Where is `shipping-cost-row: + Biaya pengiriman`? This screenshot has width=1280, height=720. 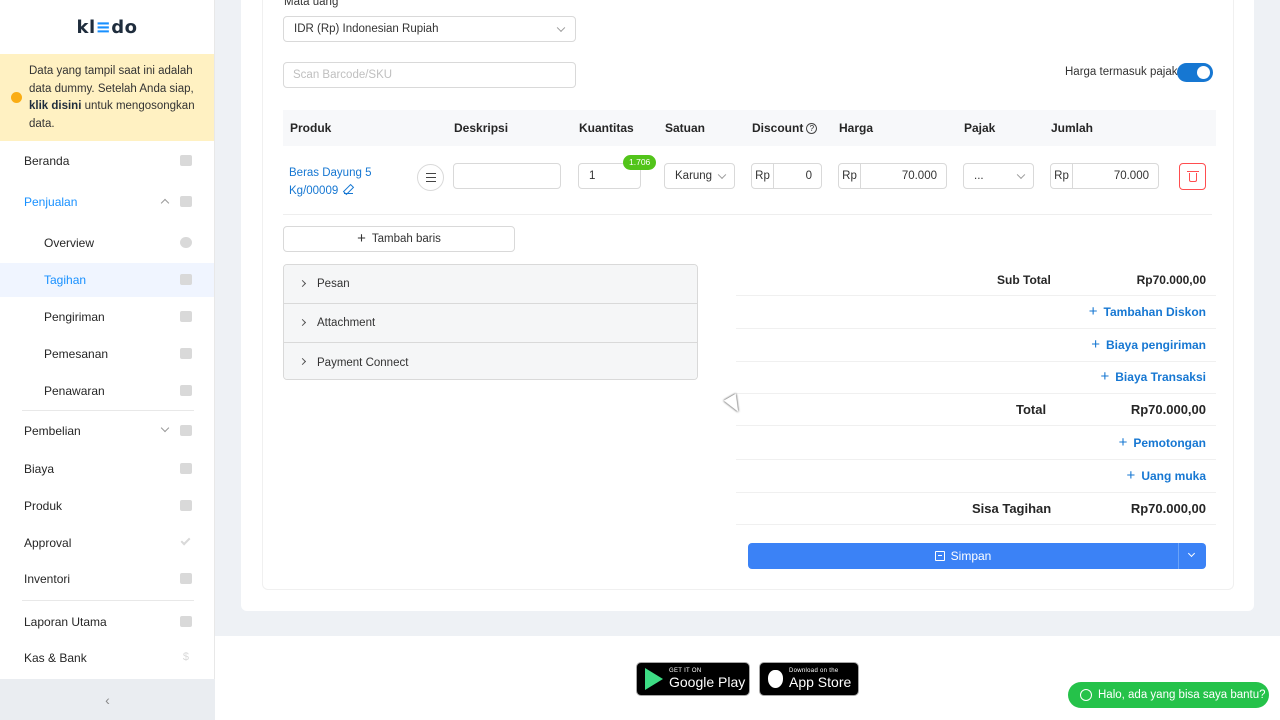
shipping-cost-row: + Biaya pengiriman is located at coordinates (976, 345).